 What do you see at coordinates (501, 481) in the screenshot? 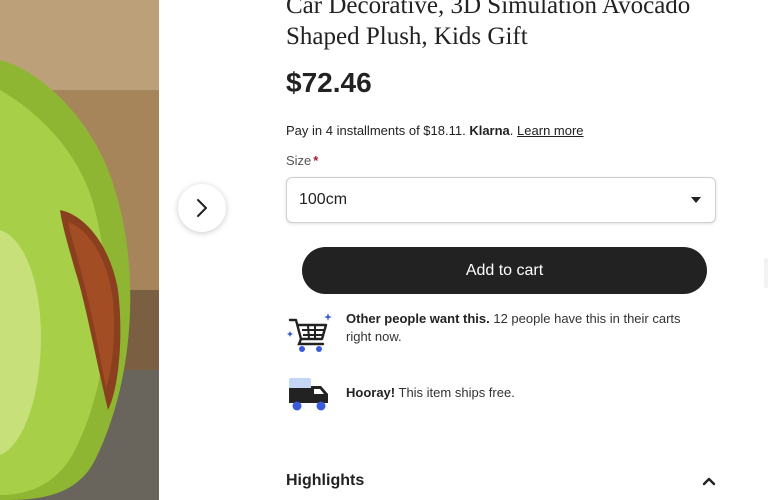
I see `highlights-toggle: Highlights` at bounding box center [501, 481].